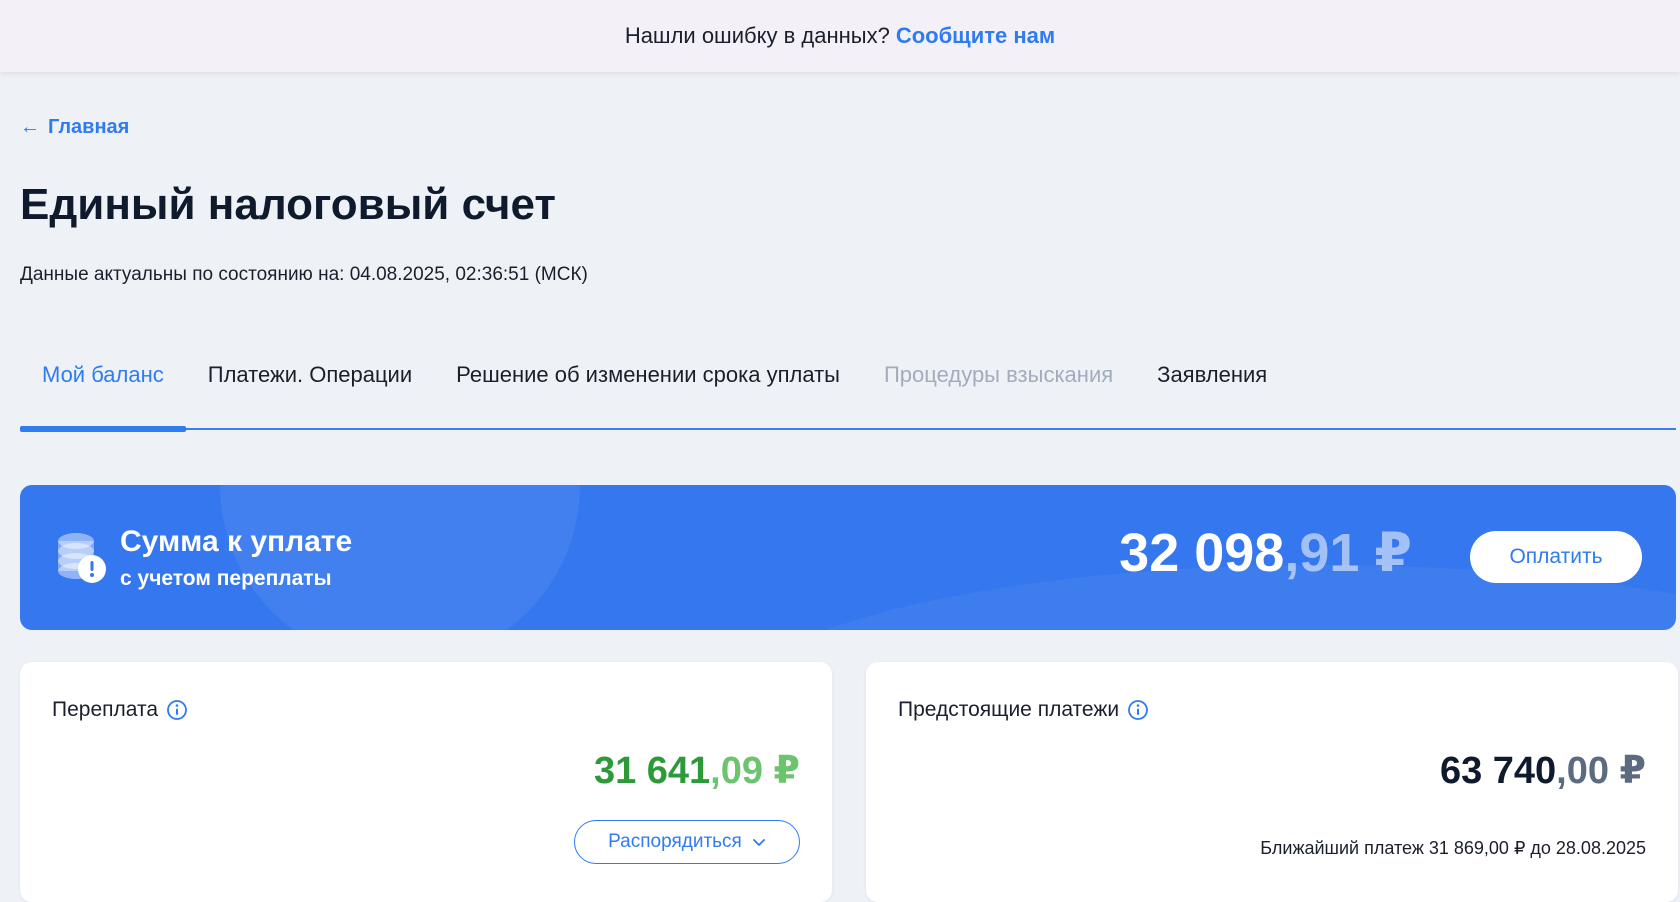 This screenshot has width=1680, height=902. I want to click on overpayment-integer: 31 641, so click(652, 771).